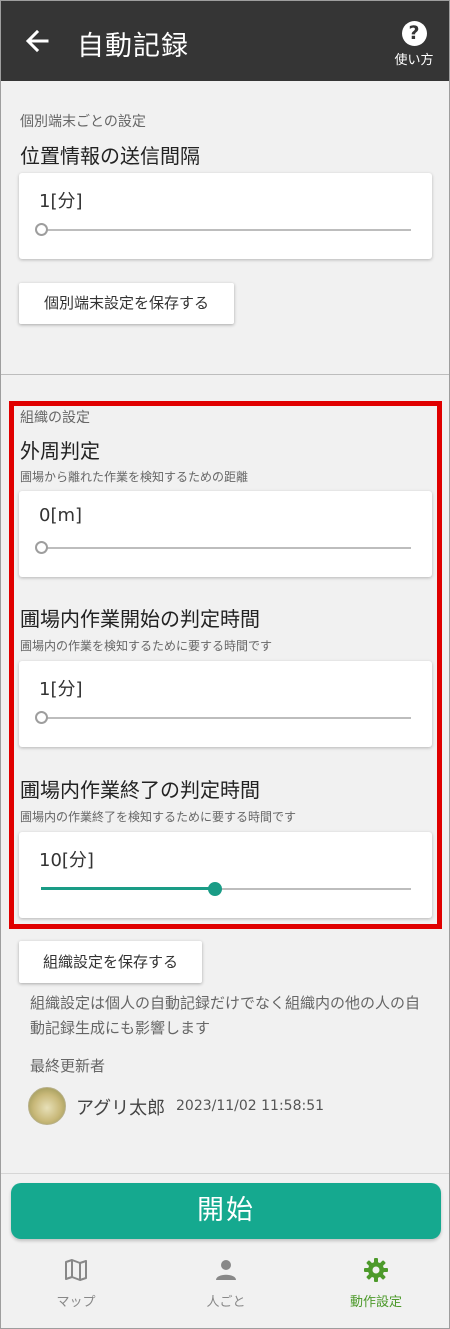  I want to click on nav-label-people: 人ごと, so click(226, 1302).